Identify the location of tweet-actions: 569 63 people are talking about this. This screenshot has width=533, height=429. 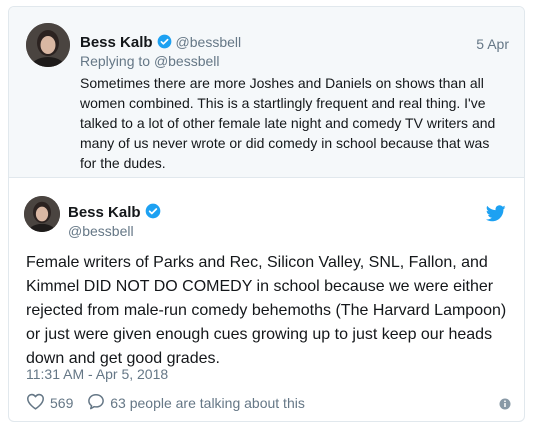
(170, 403).